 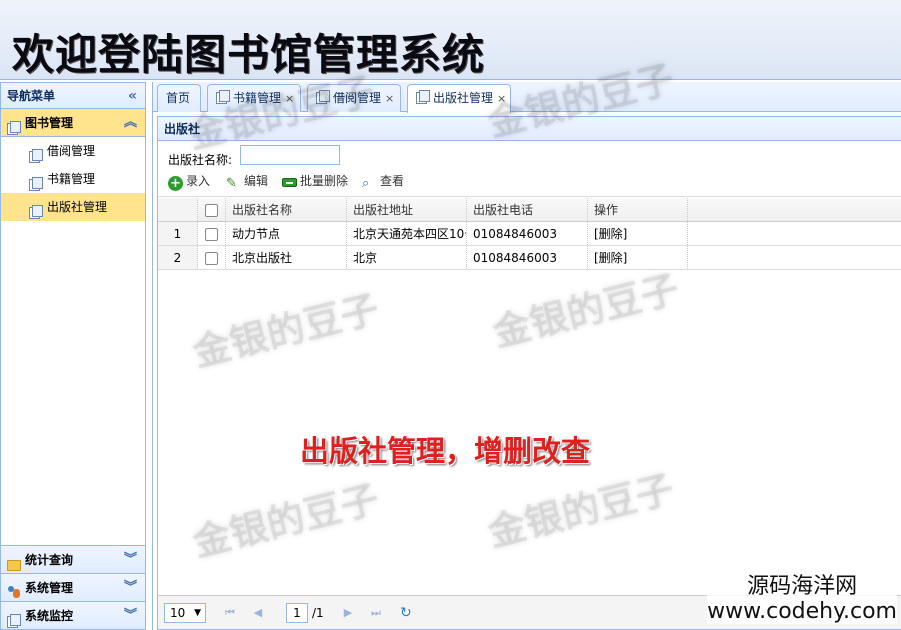 I want to click on chevron-up-icon: ︽, so click(x=130, y=123).